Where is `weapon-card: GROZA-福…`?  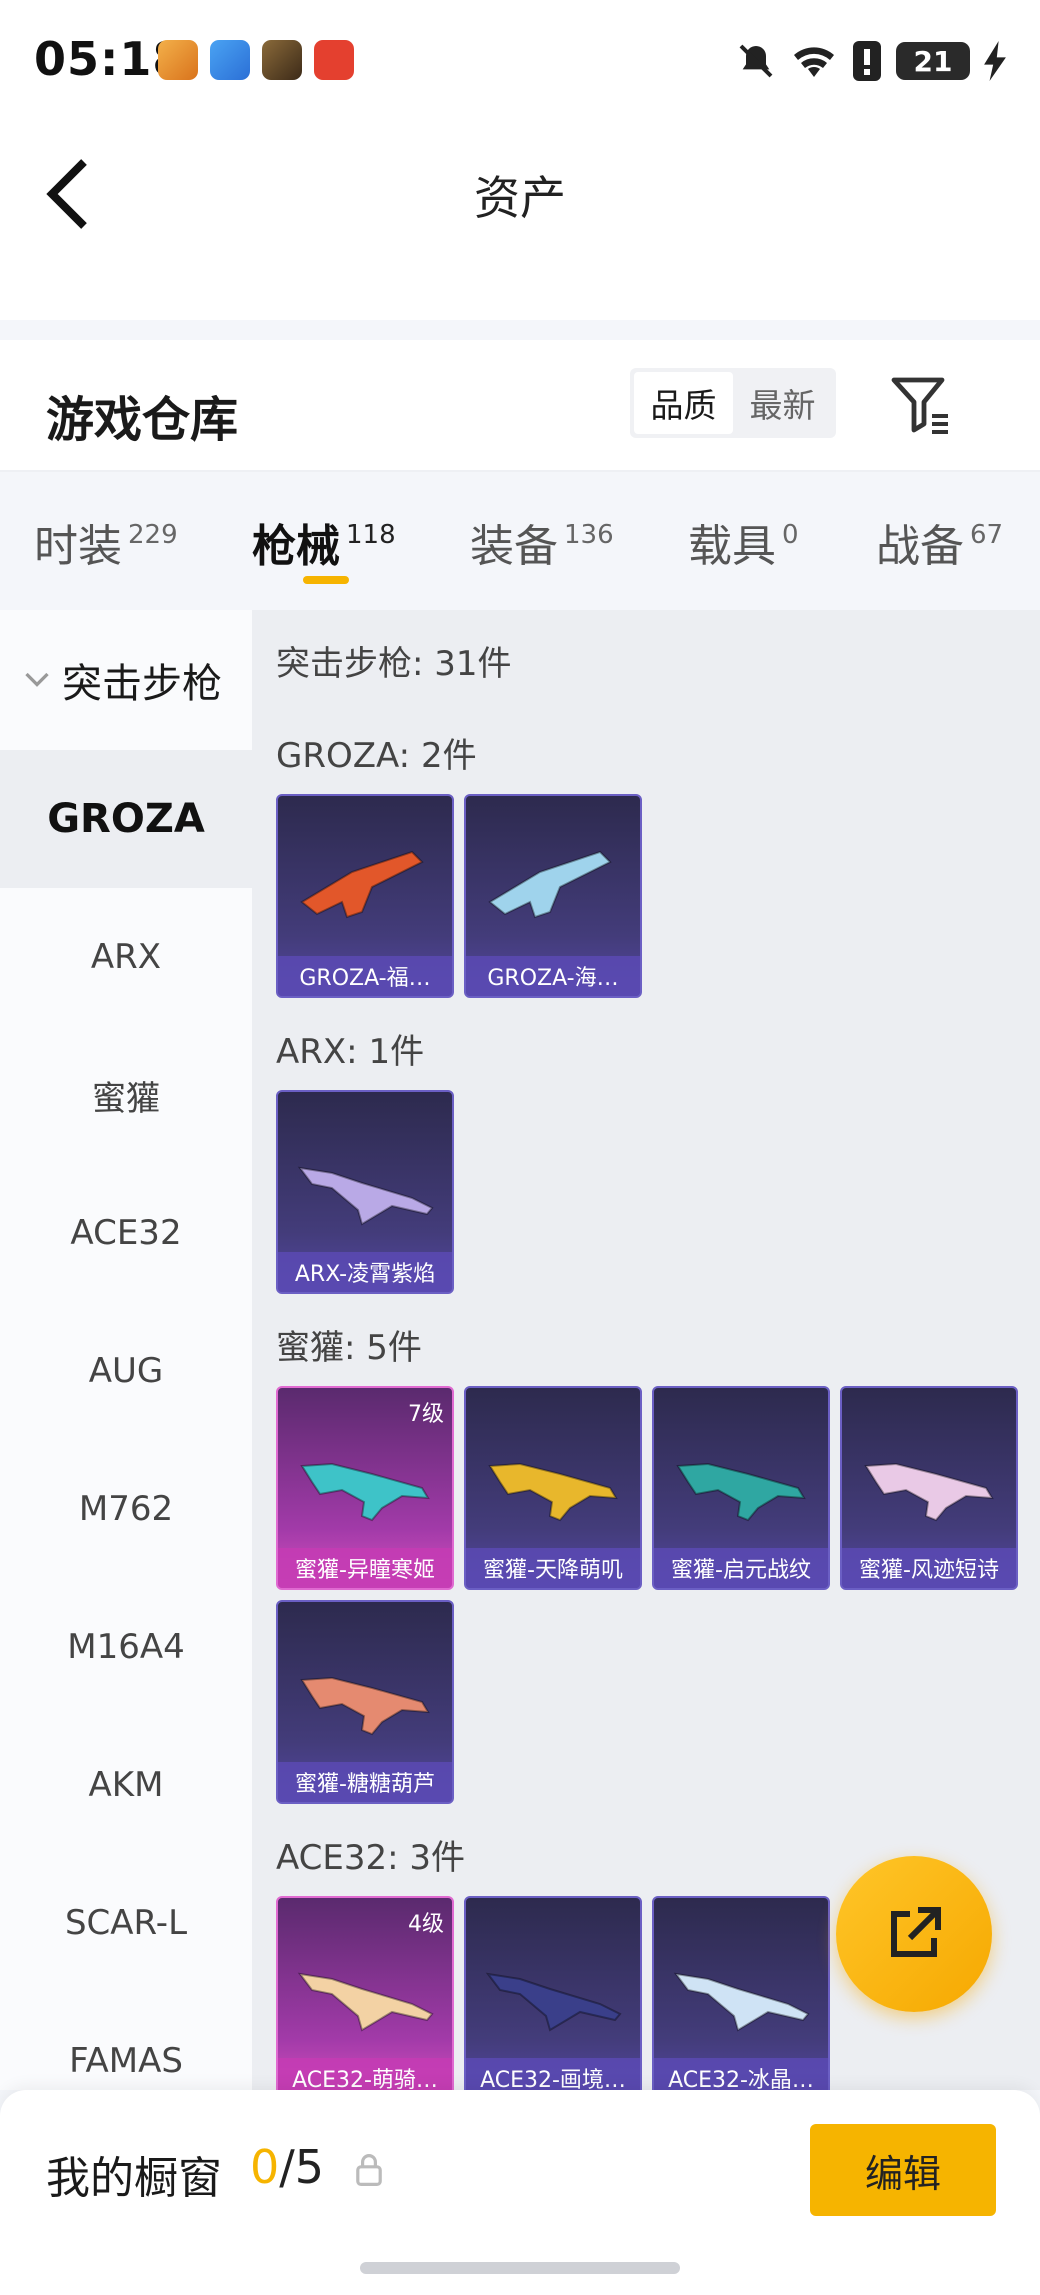
weapon-card: GROZA-福… is located at coordinates (365, 896).